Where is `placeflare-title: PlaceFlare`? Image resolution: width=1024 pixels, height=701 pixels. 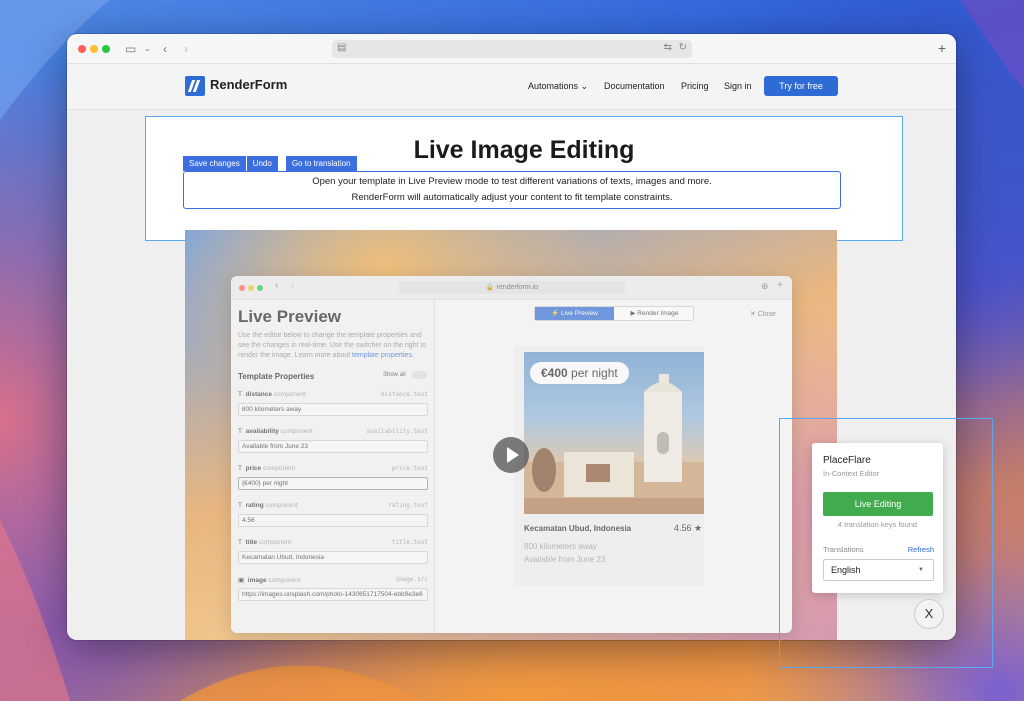 placeflare-title: PlaceFlare is located at coordinates (847, 460).